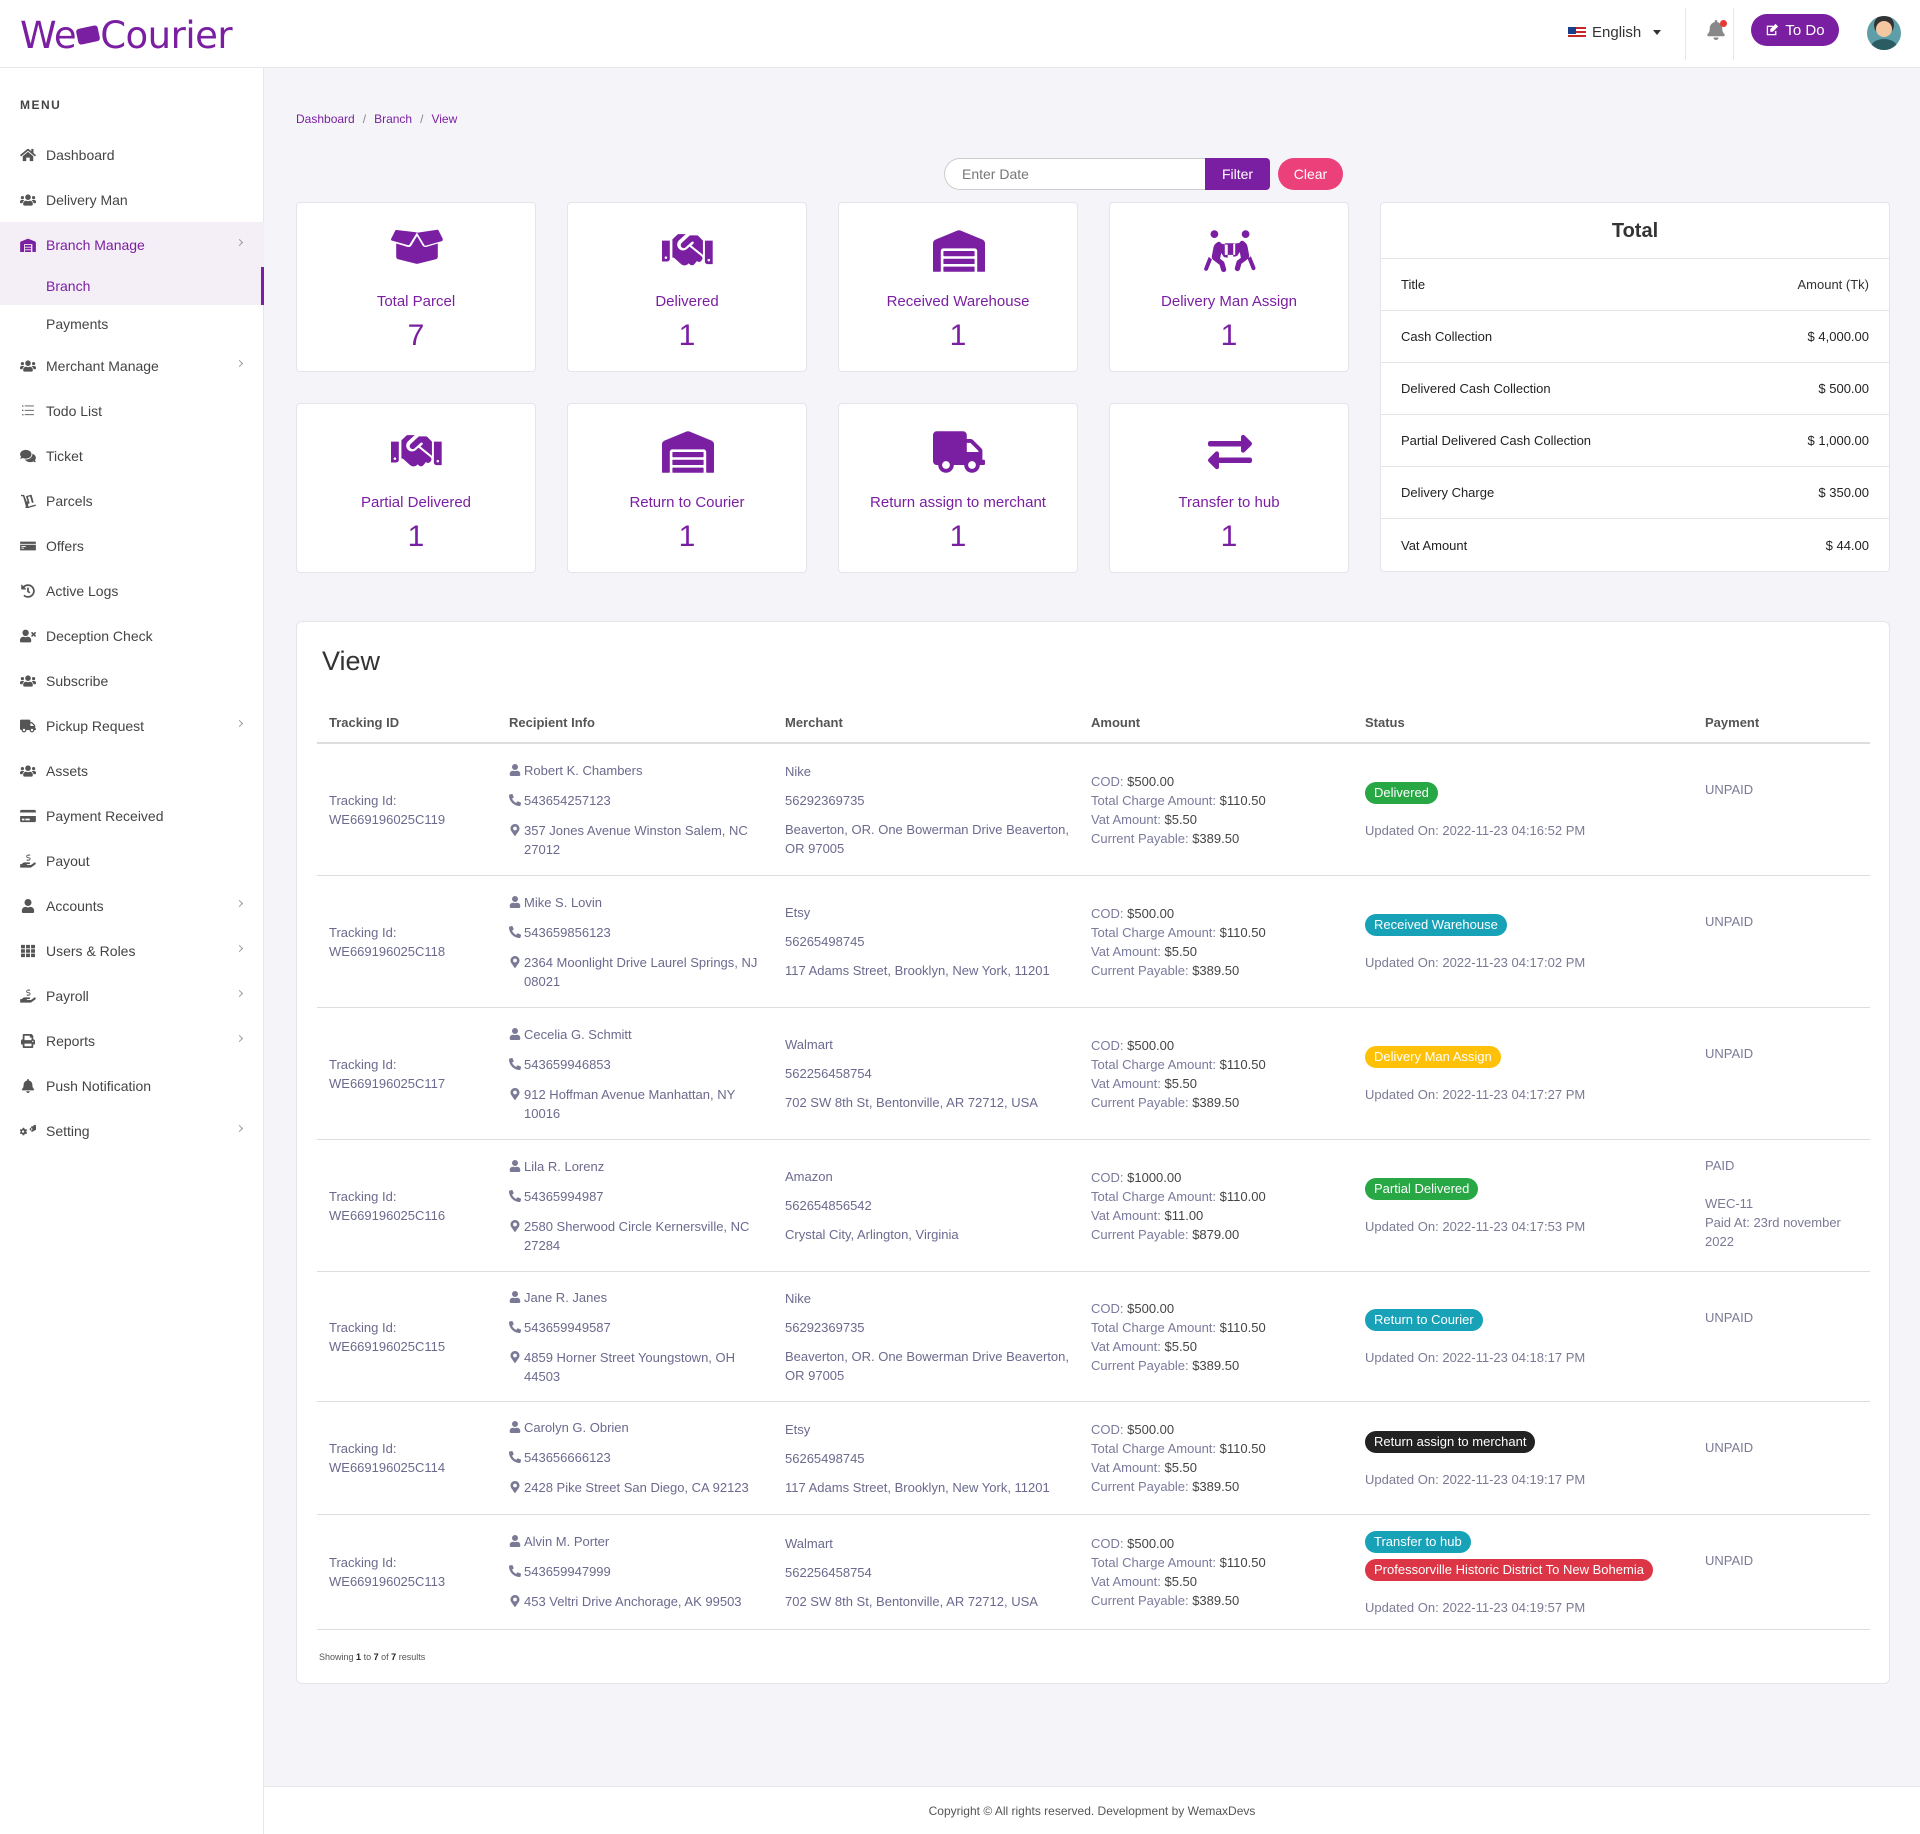 The height and width of the screenshot is (1834, 1920). What do you see at coordinates (1424, 1320) in the screenshot?
I see `status-badge: Return to Courier` at bounding box center [1424, 1320].